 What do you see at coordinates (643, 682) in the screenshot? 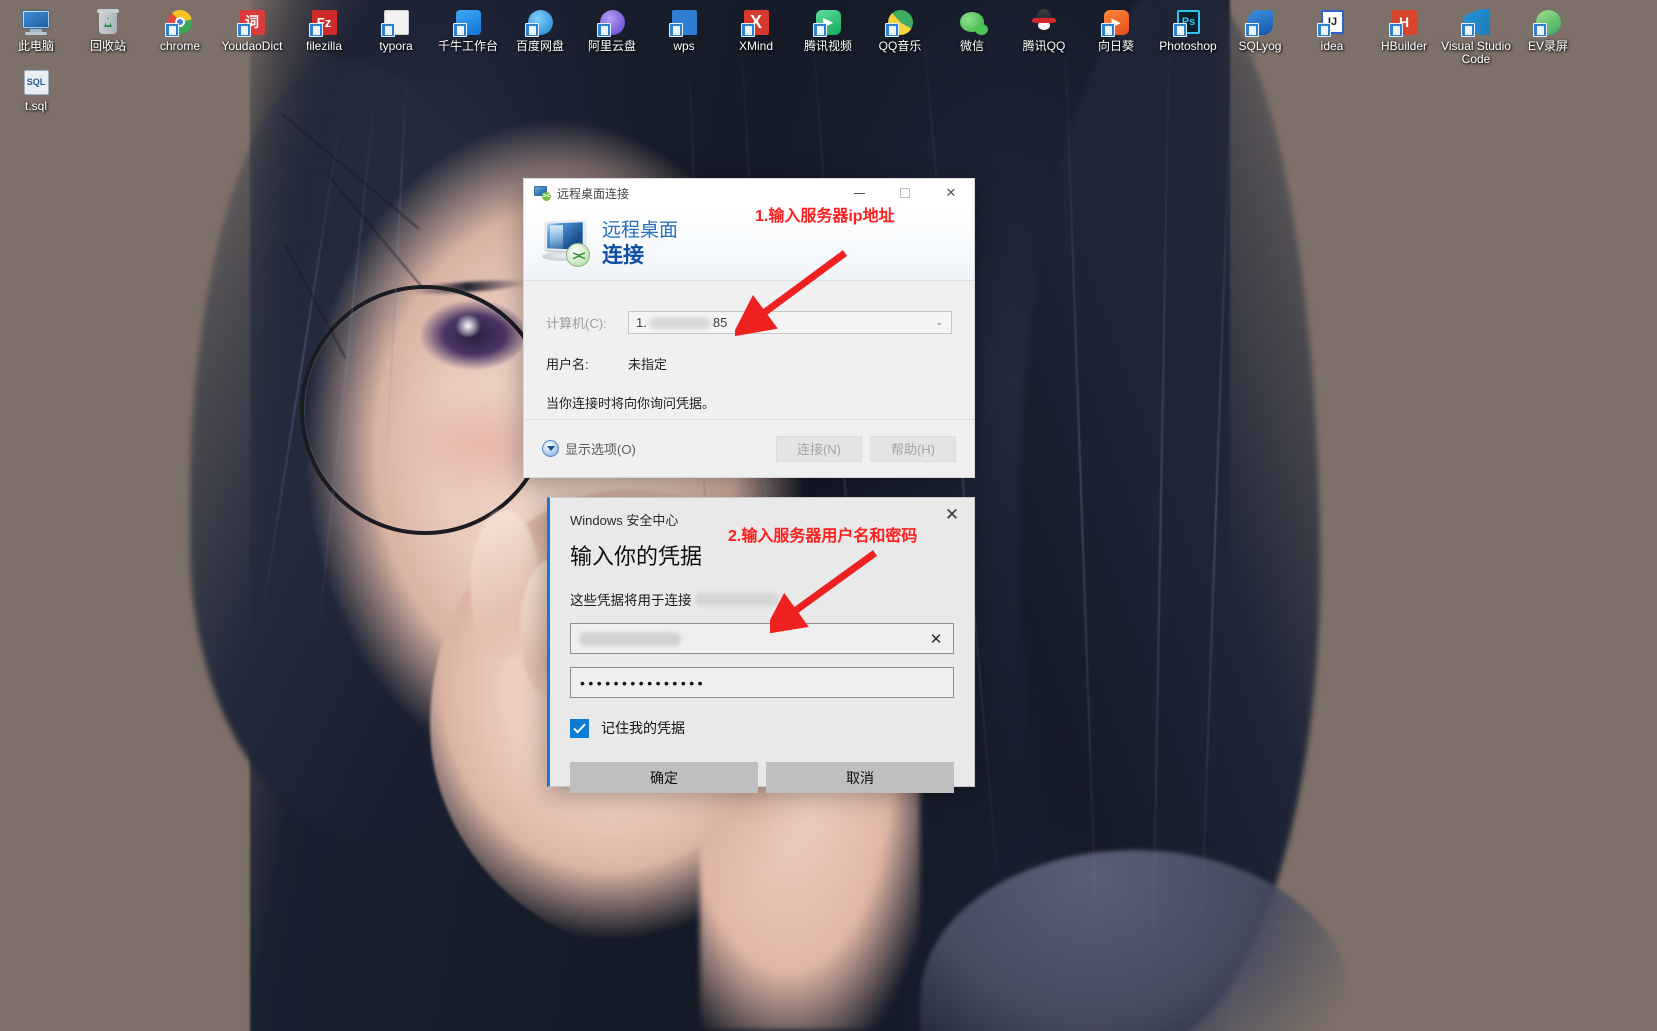
I see `password-masked-value: •••••••••••••••` at bounding box center [643, 682].